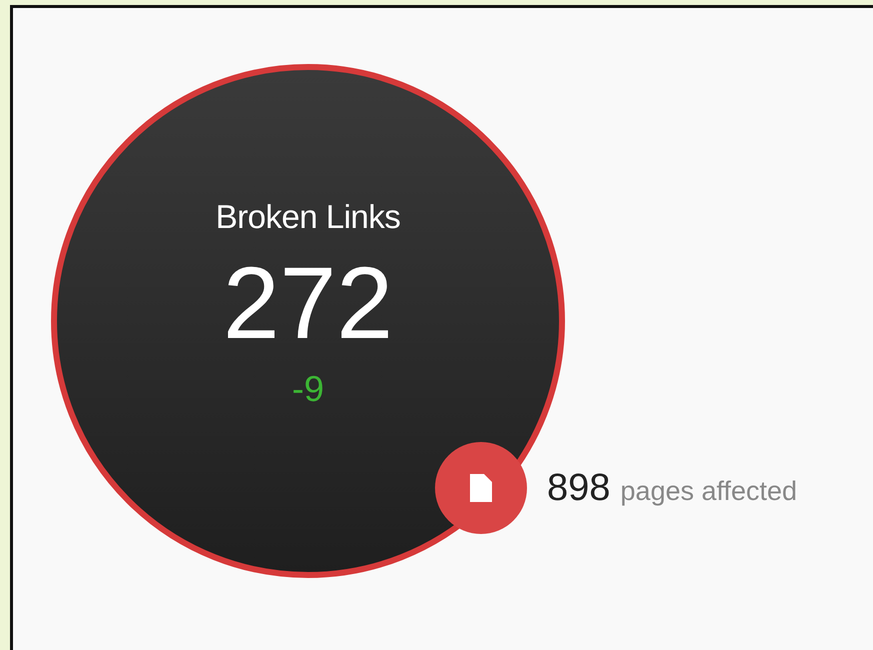 Image resolution: width=873 pixels, height=650 pixels. Describe the element at coordinates (308, 303) in the screenshot. I see `metric-value: 272` at that location.